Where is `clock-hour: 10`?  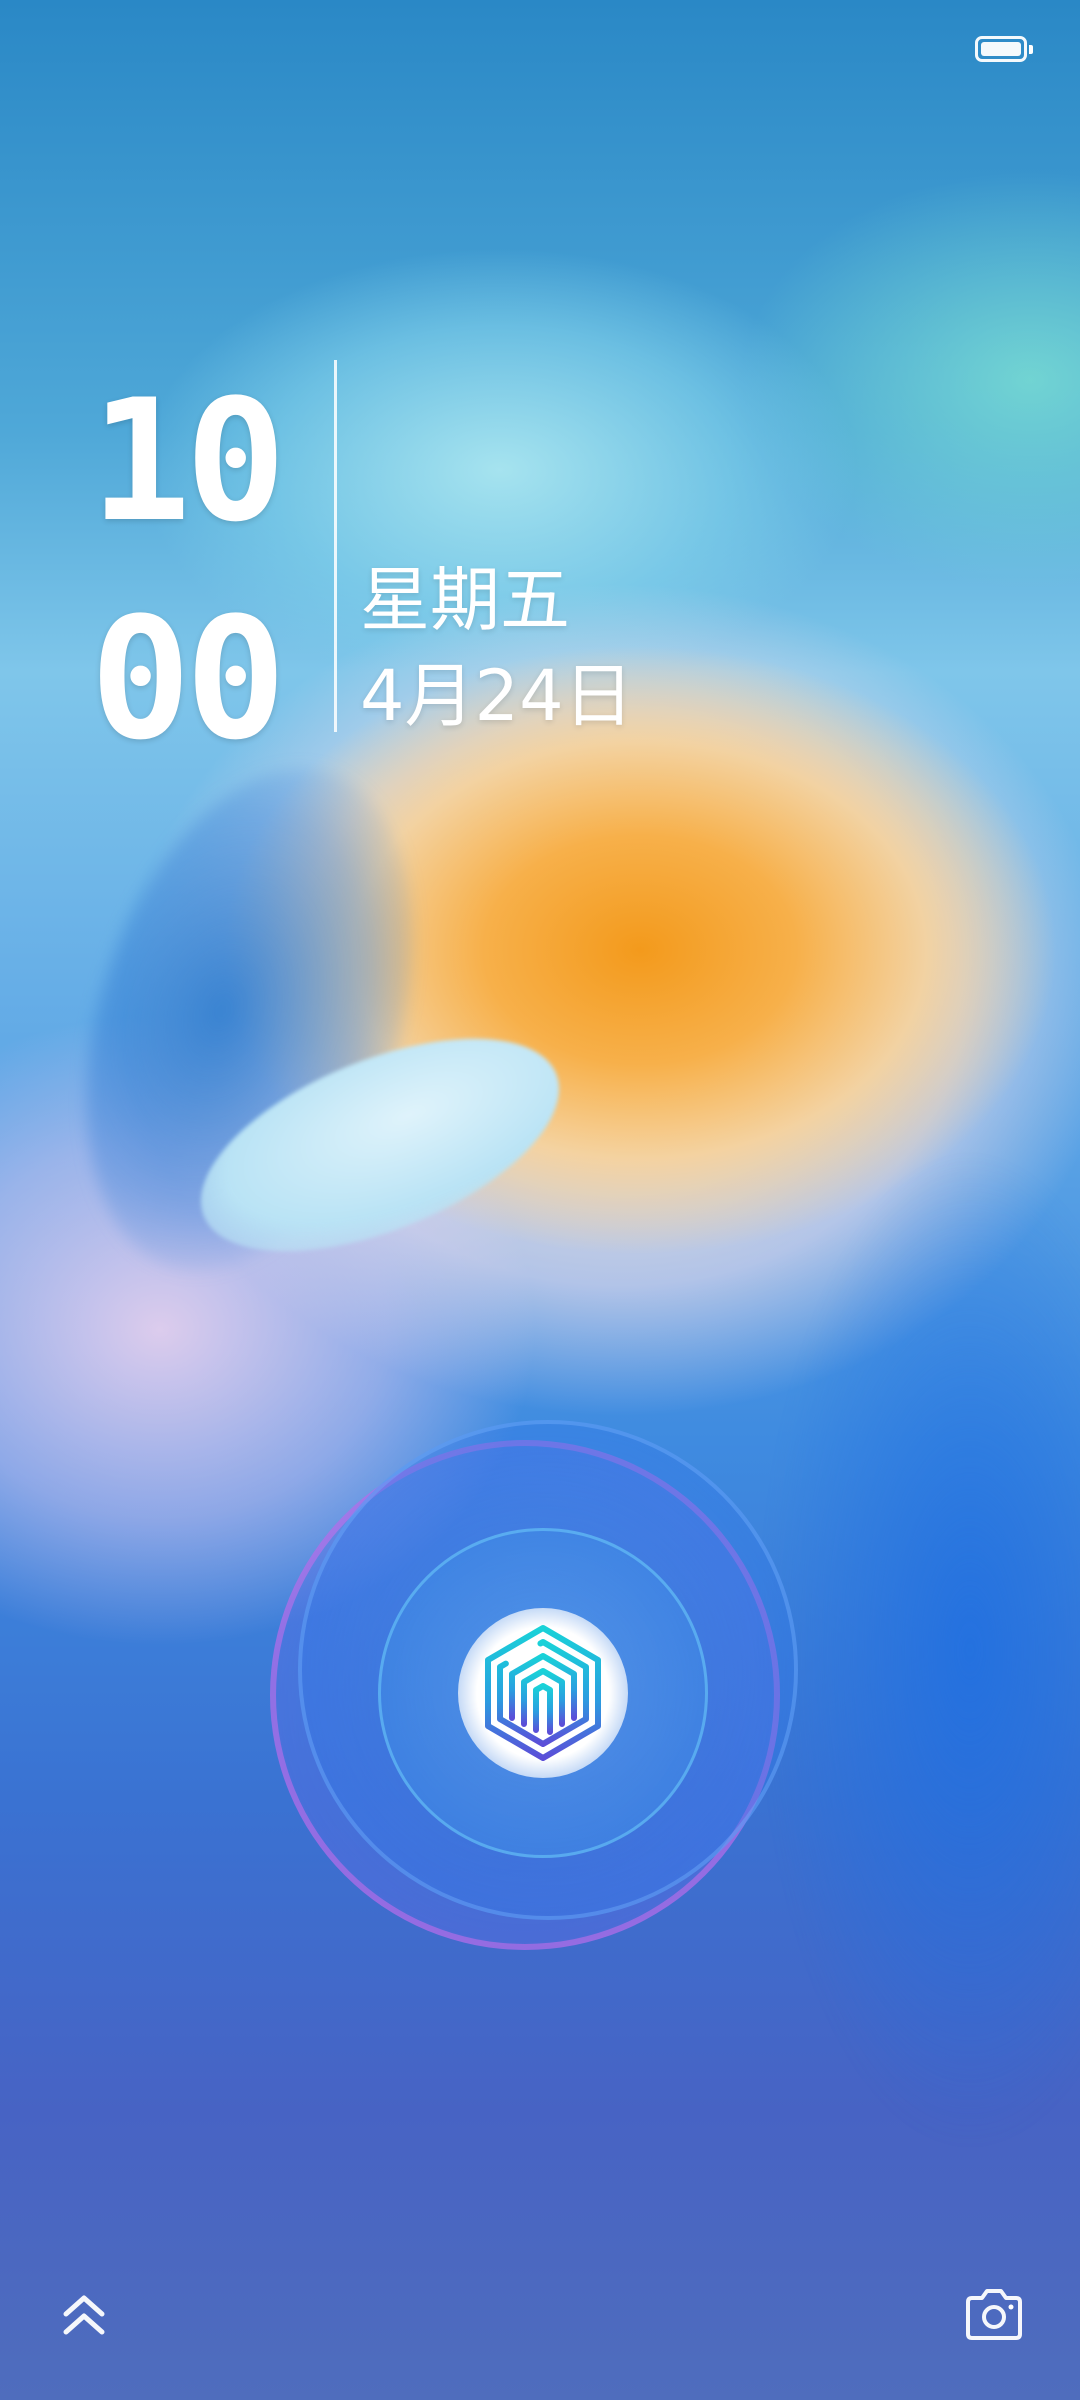
clock-hour: 10 is located at coordinates (188, 461).